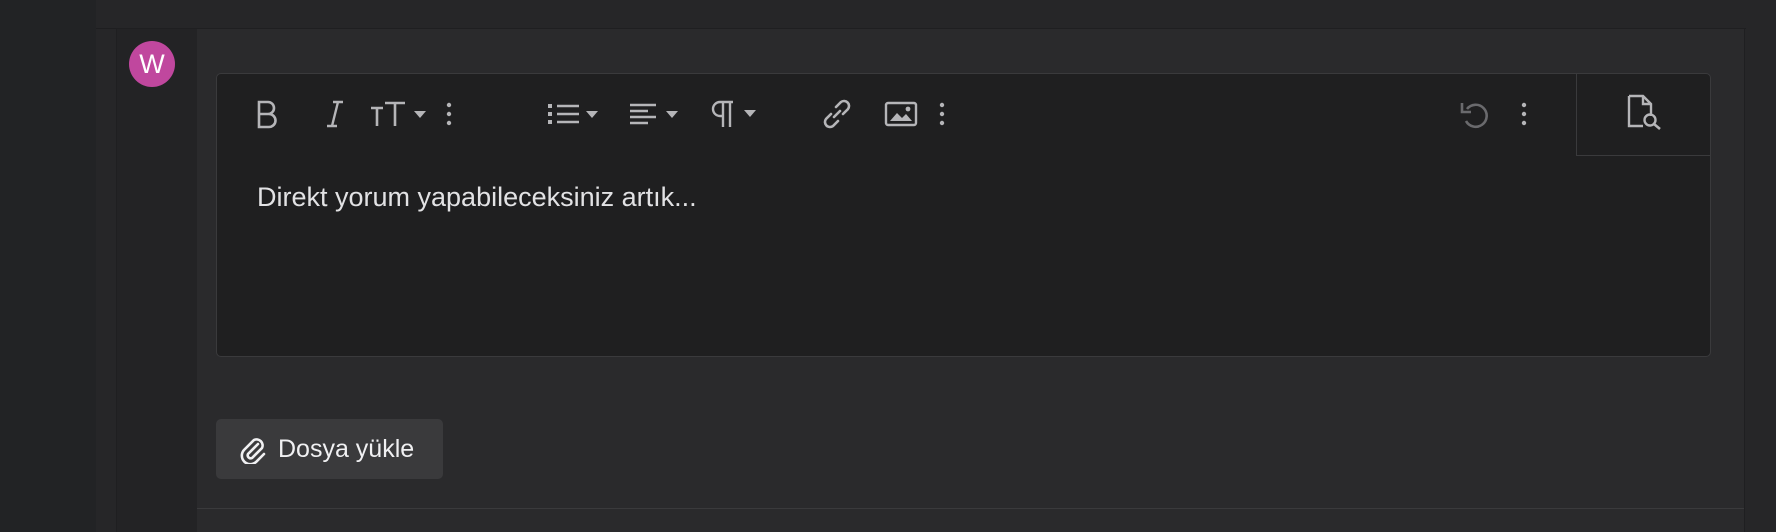 This screenshot has width=1776, height=532. I want to click on top-link: · · · · · · · · · · · · ·, so click(280, 2).